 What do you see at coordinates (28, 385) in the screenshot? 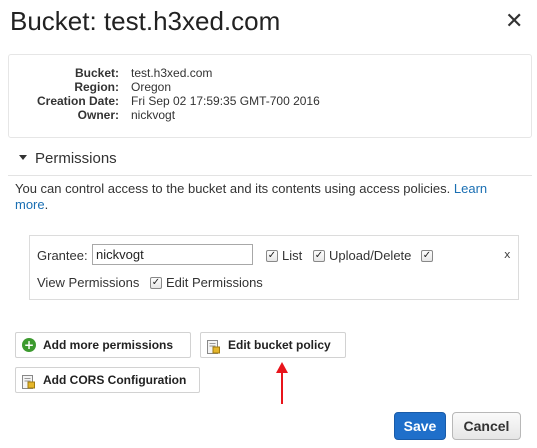
I see `cors-document-icon` at bounding box center [28, 385].